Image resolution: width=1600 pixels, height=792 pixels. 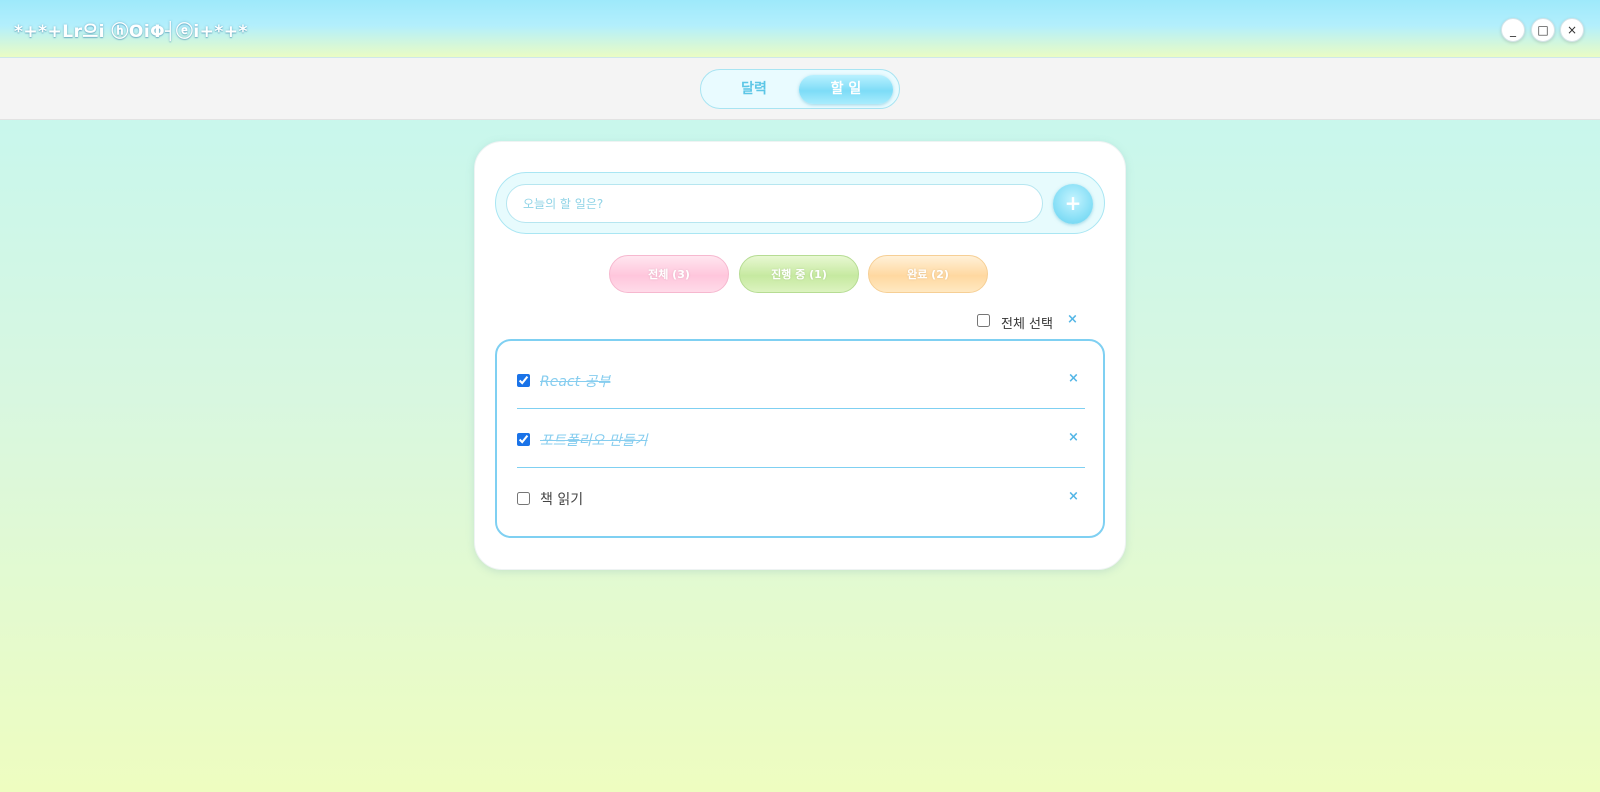 I want to click on todo-text: React 공부, so click(x=575, y=382).